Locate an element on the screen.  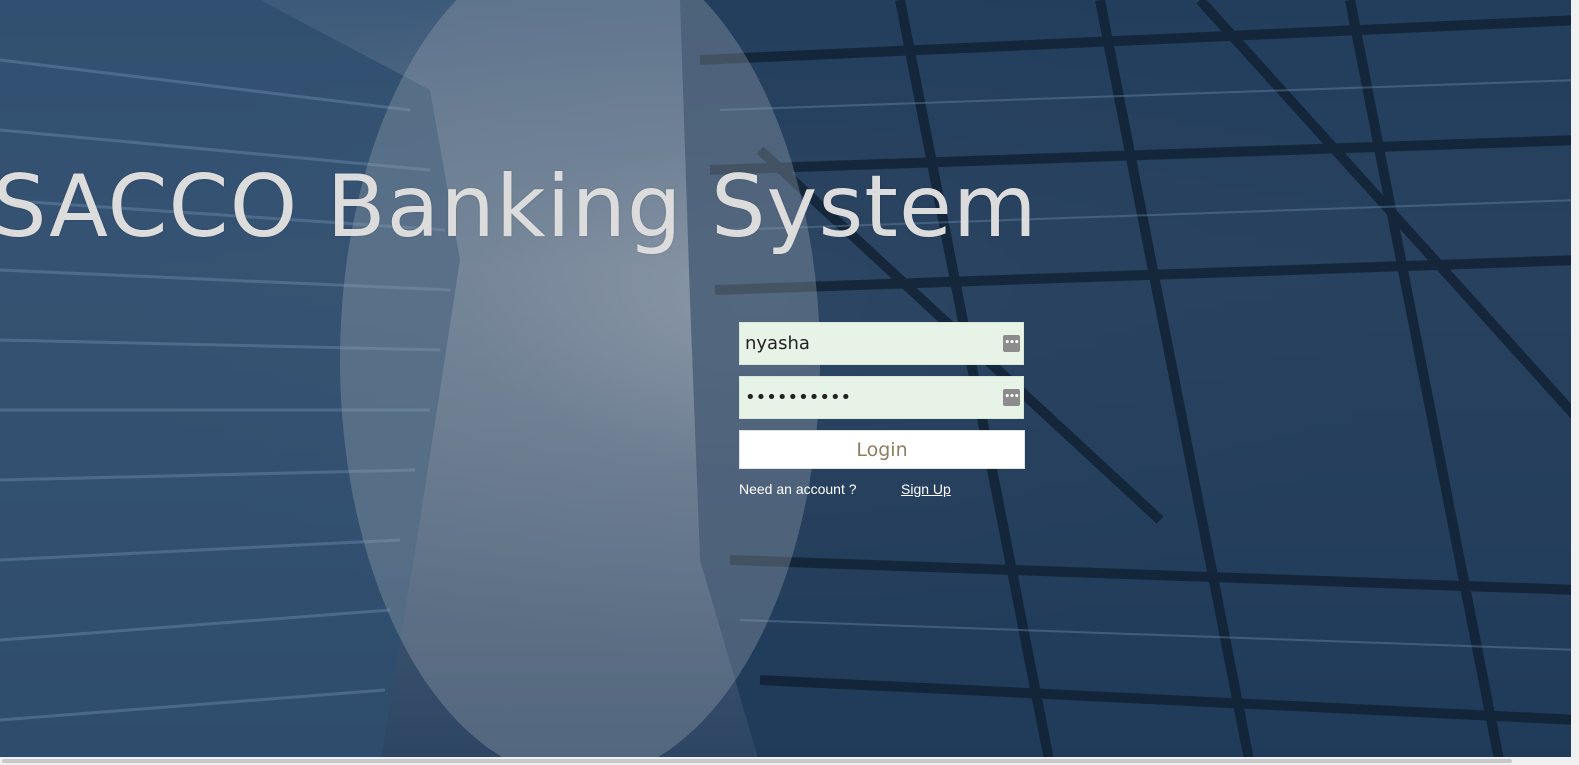
signup-link: Sign Up is located at coordinates (926, 489).